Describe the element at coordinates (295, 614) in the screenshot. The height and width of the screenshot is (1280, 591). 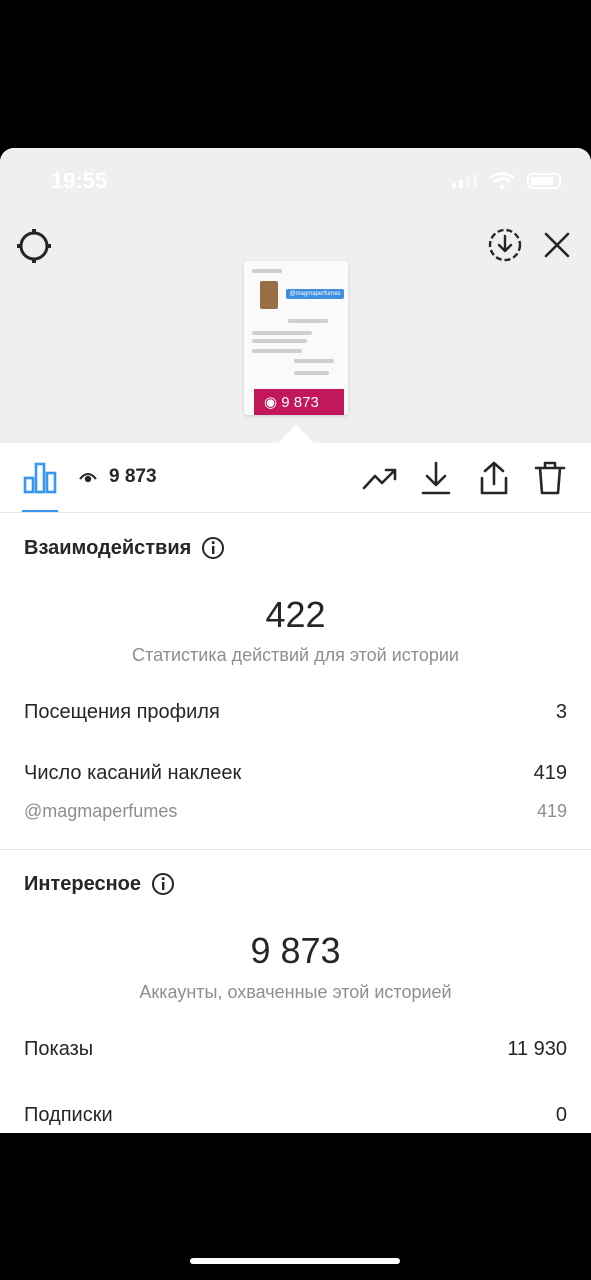
I see `interactions-total: 422` at that location.